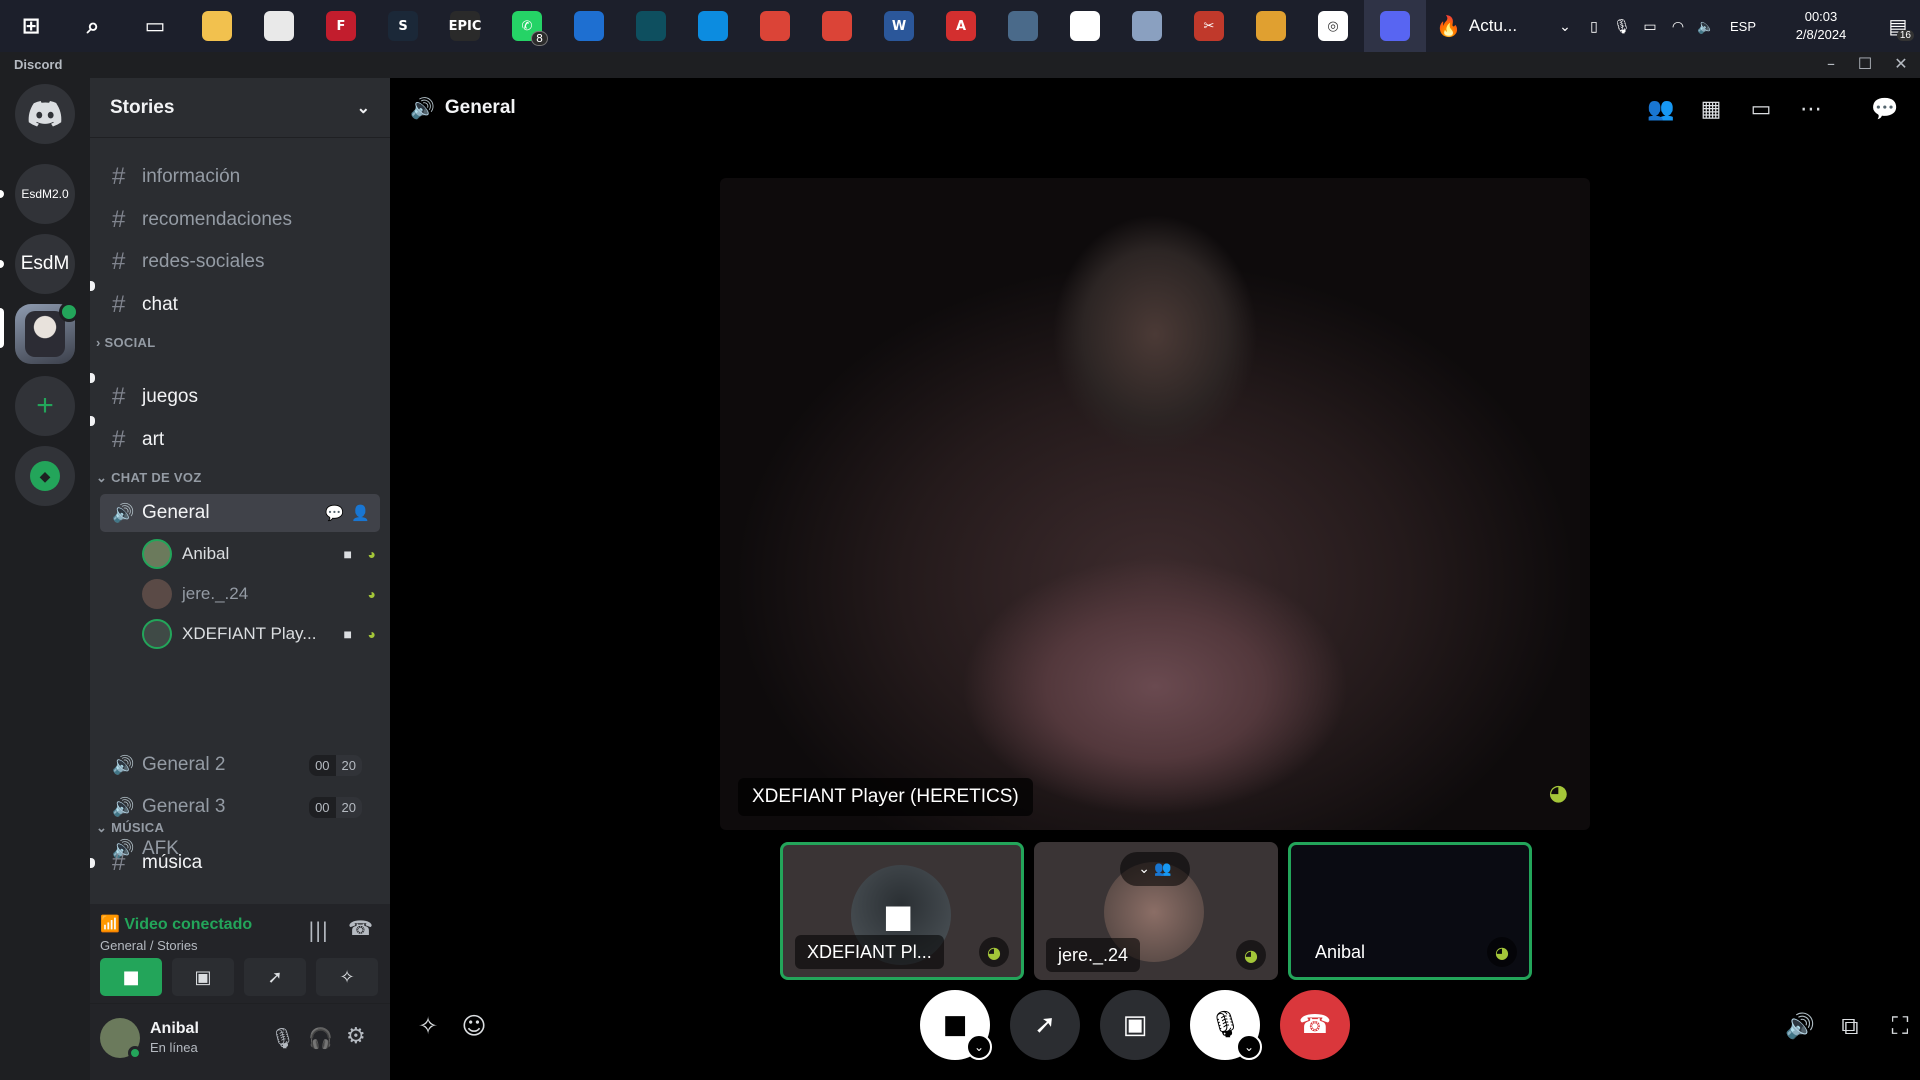  Describe the element at coordinates (262, 554) in the screenshot. I see `voice-user-anibal: Anibal ■ ◕` at that location.